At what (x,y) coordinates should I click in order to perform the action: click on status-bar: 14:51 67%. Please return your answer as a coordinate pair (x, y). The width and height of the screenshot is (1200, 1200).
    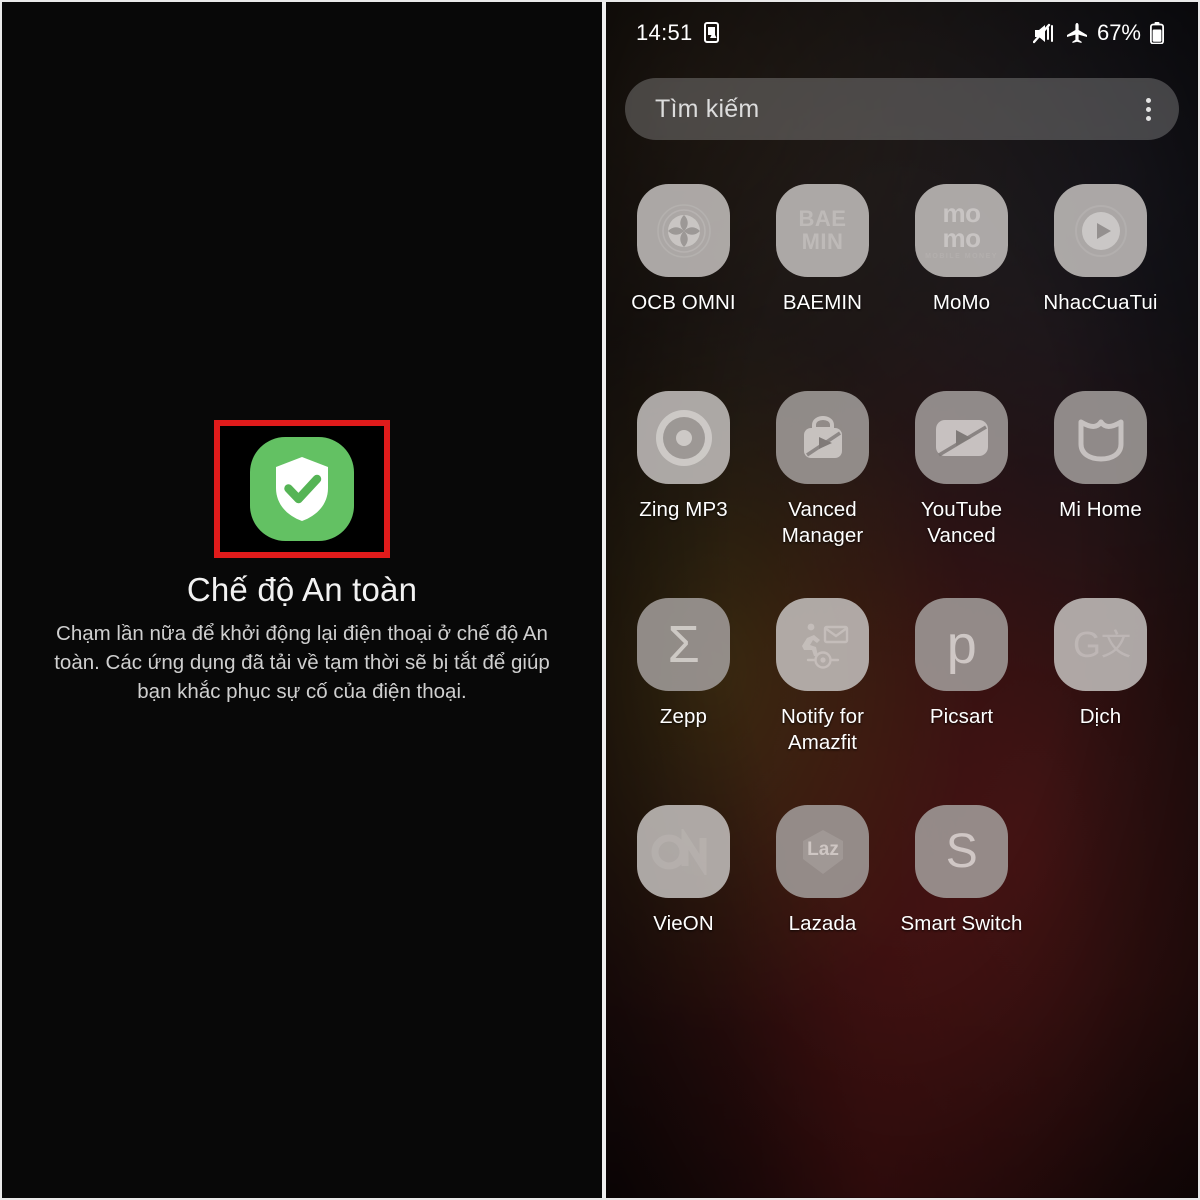
    Looking at the image, I should click on (902, 33).